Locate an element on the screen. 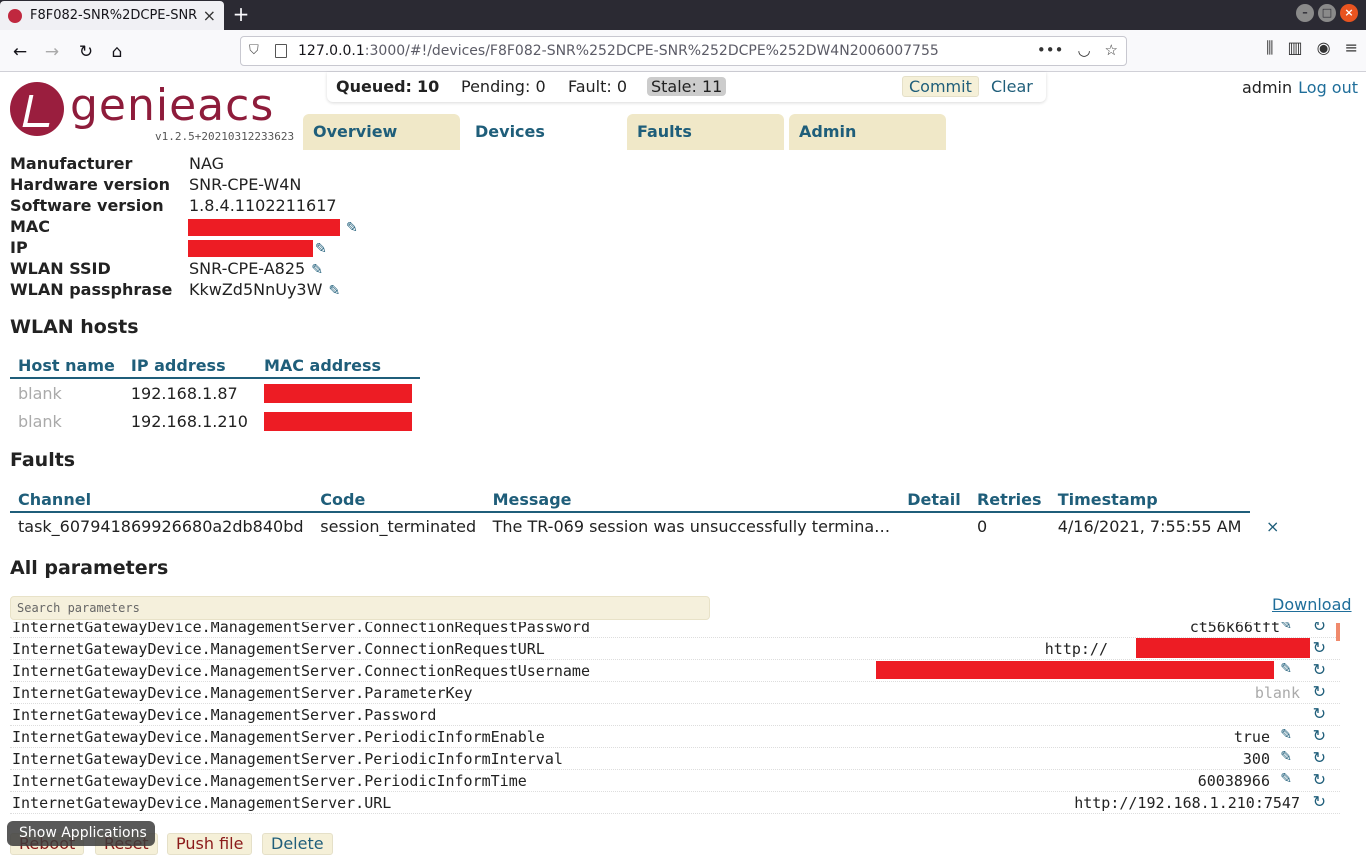 The height and width of the screenshot is (855, 1366). account-icon: ◉ is located at coordinates (1324, 48).